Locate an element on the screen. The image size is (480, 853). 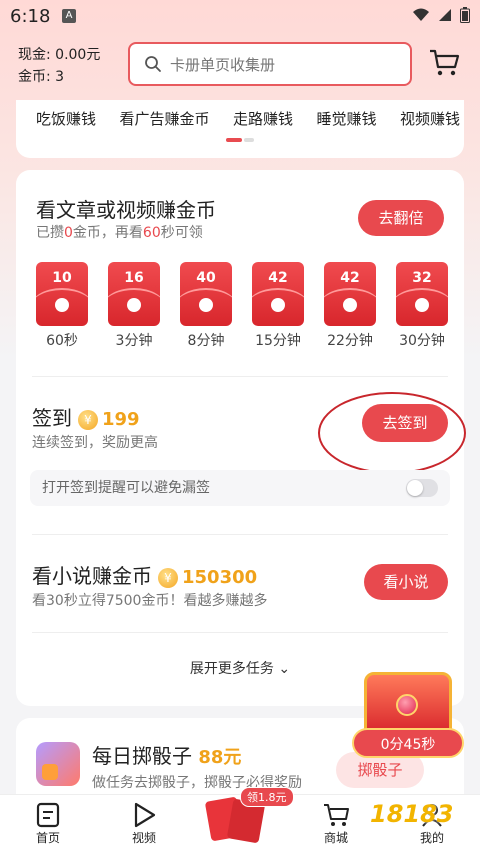
scroll-indicator is located at coordinates (241, 140).